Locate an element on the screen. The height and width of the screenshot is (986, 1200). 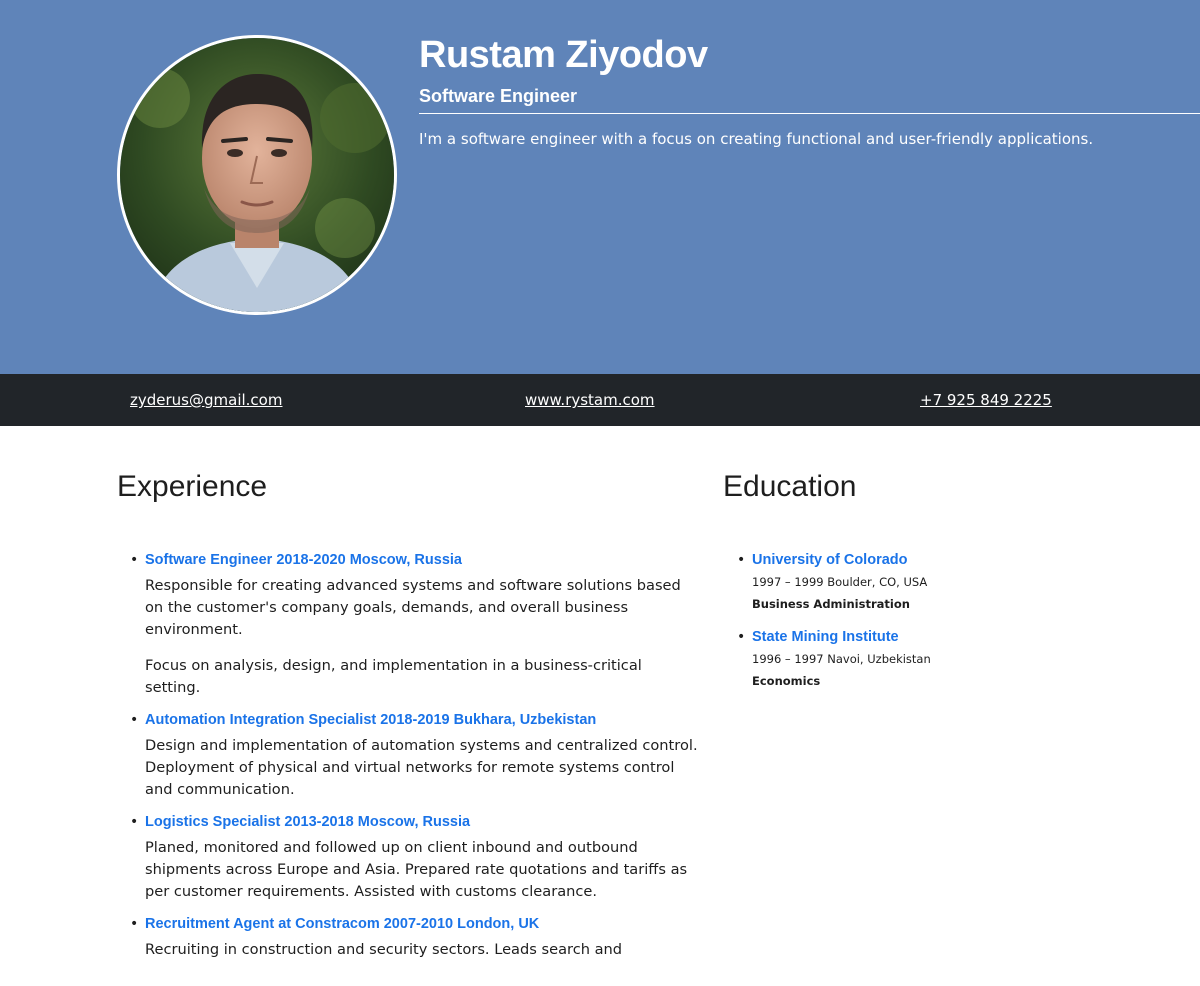
education-dates-location: 1996 – 1997 Navoi, Uzbekistan is located at coordinates (841, 659).